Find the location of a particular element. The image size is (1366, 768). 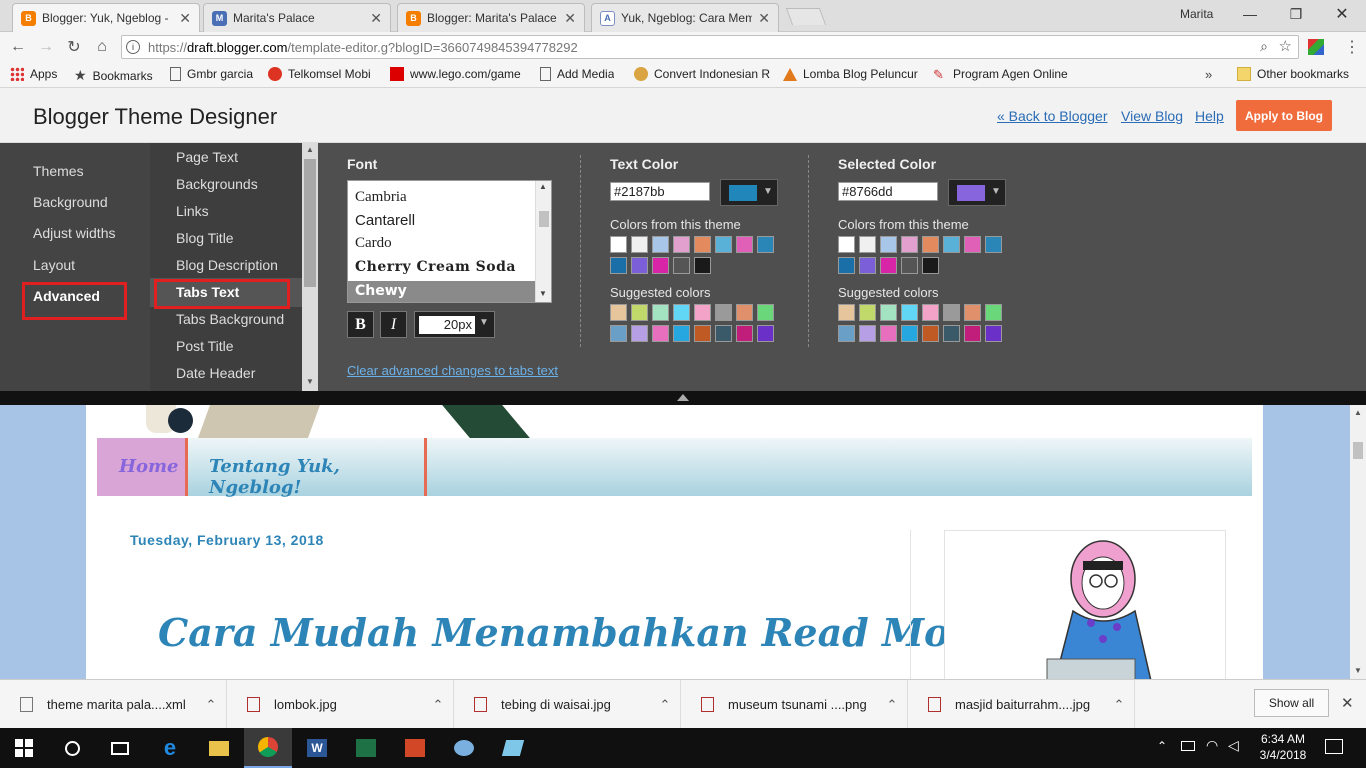

scroll-down-icon: ▼ is located at coordinates (543, 293).